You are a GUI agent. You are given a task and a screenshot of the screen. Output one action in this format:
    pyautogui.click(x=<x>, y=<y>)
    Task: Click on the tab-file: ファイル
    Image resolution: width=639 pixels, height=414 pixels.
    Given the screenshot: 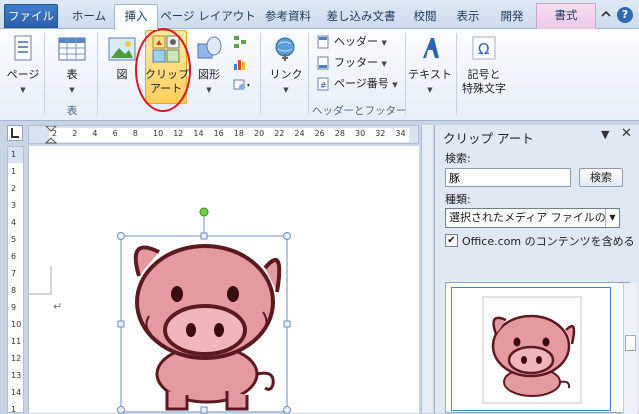 What is the action you would take?
    pyautogui.click(x=31, y=16)
    